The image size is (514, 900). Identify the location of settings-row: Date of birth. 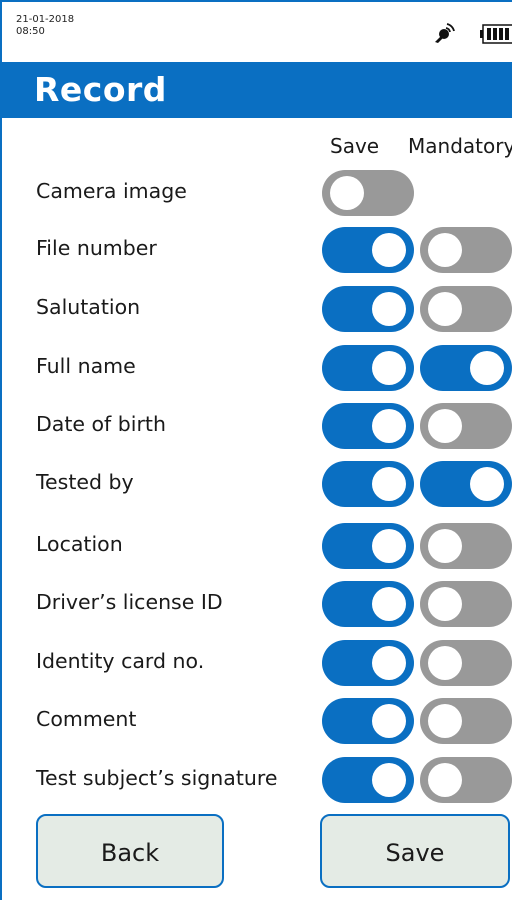
(257, 424).